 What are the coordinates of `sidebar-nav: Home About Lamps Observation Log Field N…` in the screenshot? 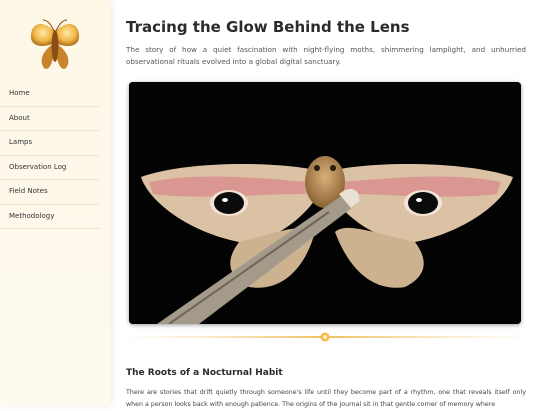 It's located at (50, 155).